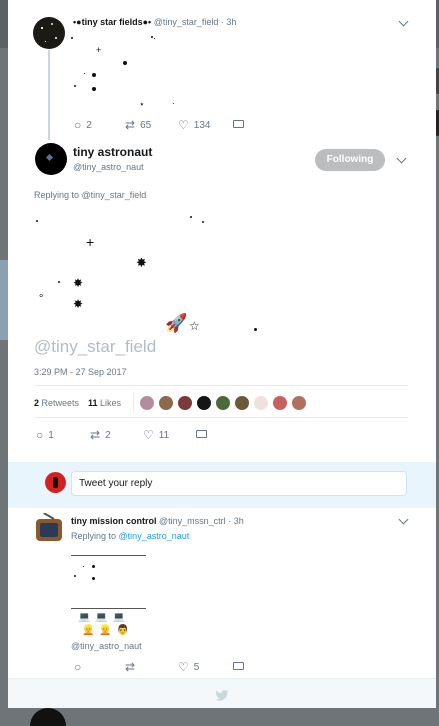 The image size is (439, 726). Describe the element at coordinates (49, 95) in the screenshot. I see `thread-line` at that location.